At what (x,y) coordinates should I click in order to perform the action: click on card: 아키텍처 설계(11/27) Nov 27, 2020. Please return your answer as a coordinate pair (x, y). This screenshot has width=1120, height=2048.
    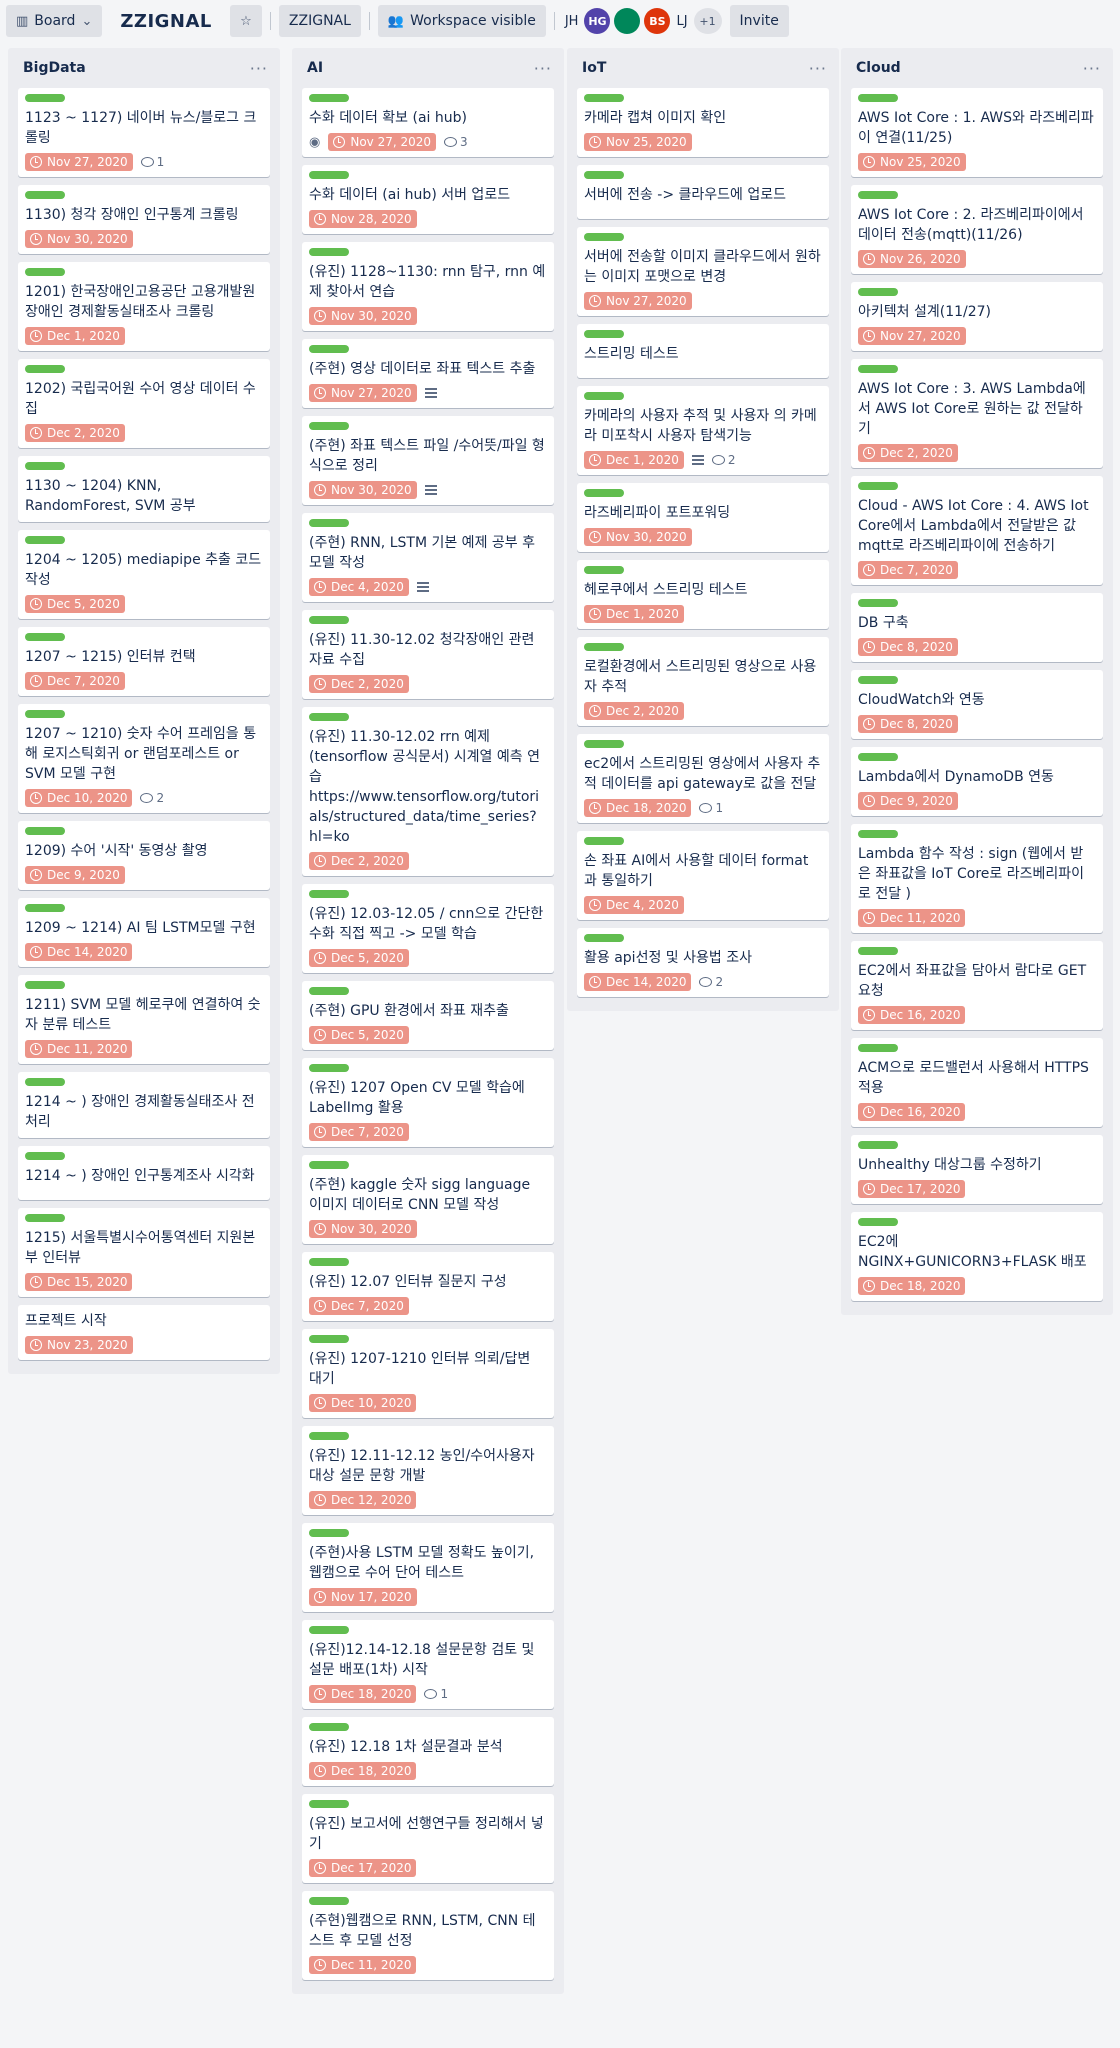
    Looking at the image, I should click on (977, 316).